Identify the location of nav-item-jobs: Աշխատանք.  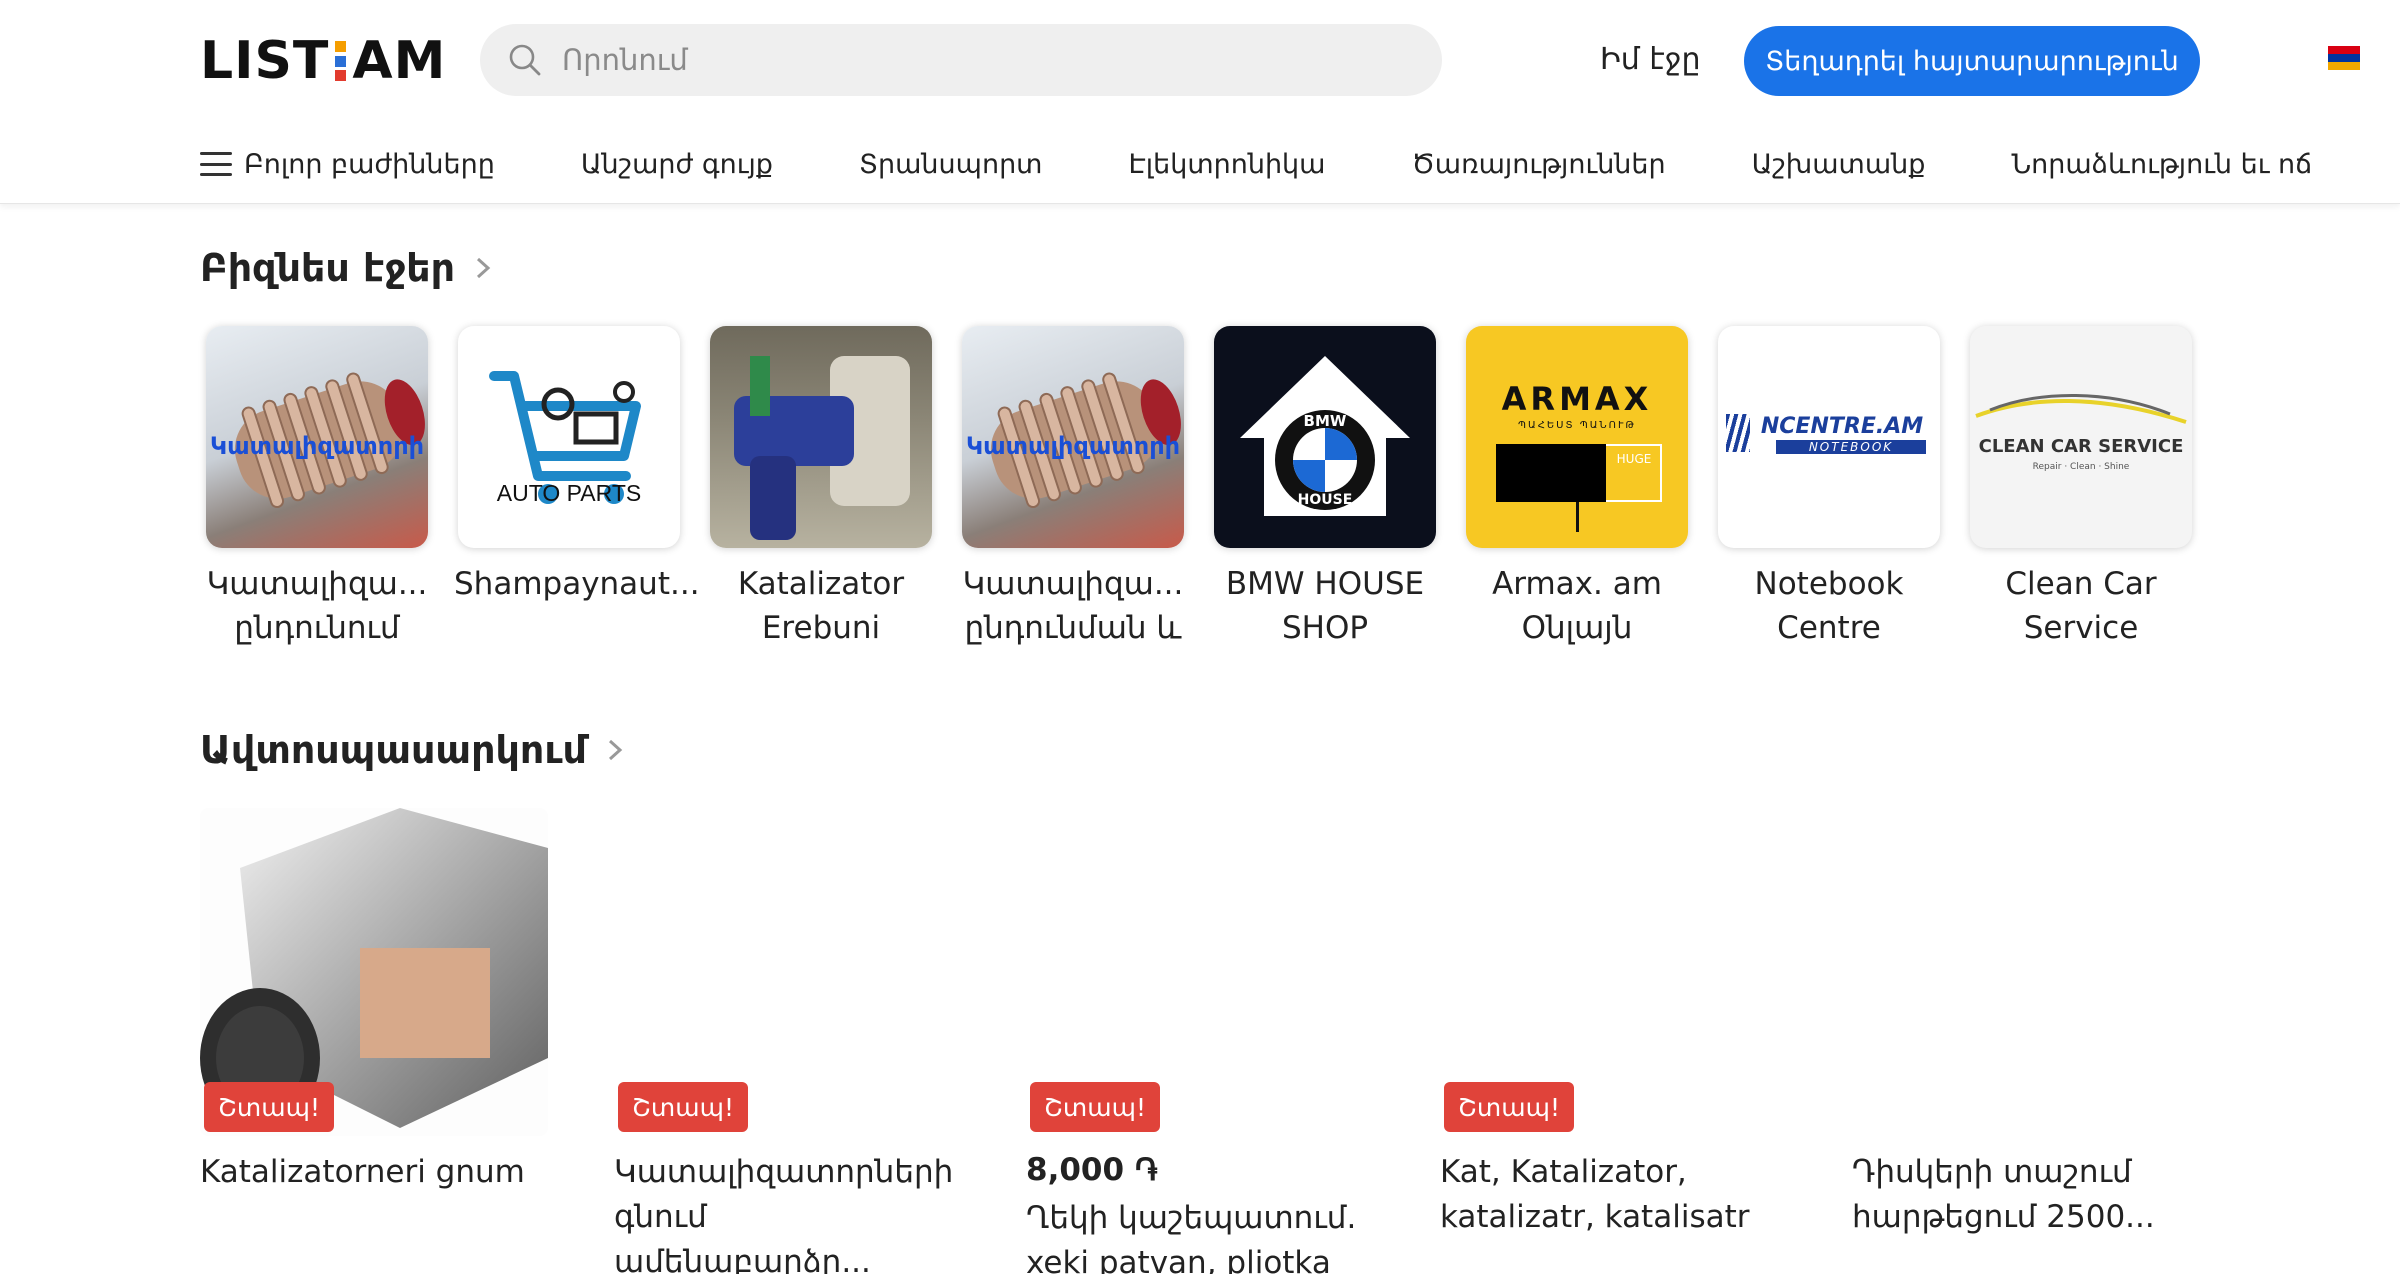
(1839, 164).